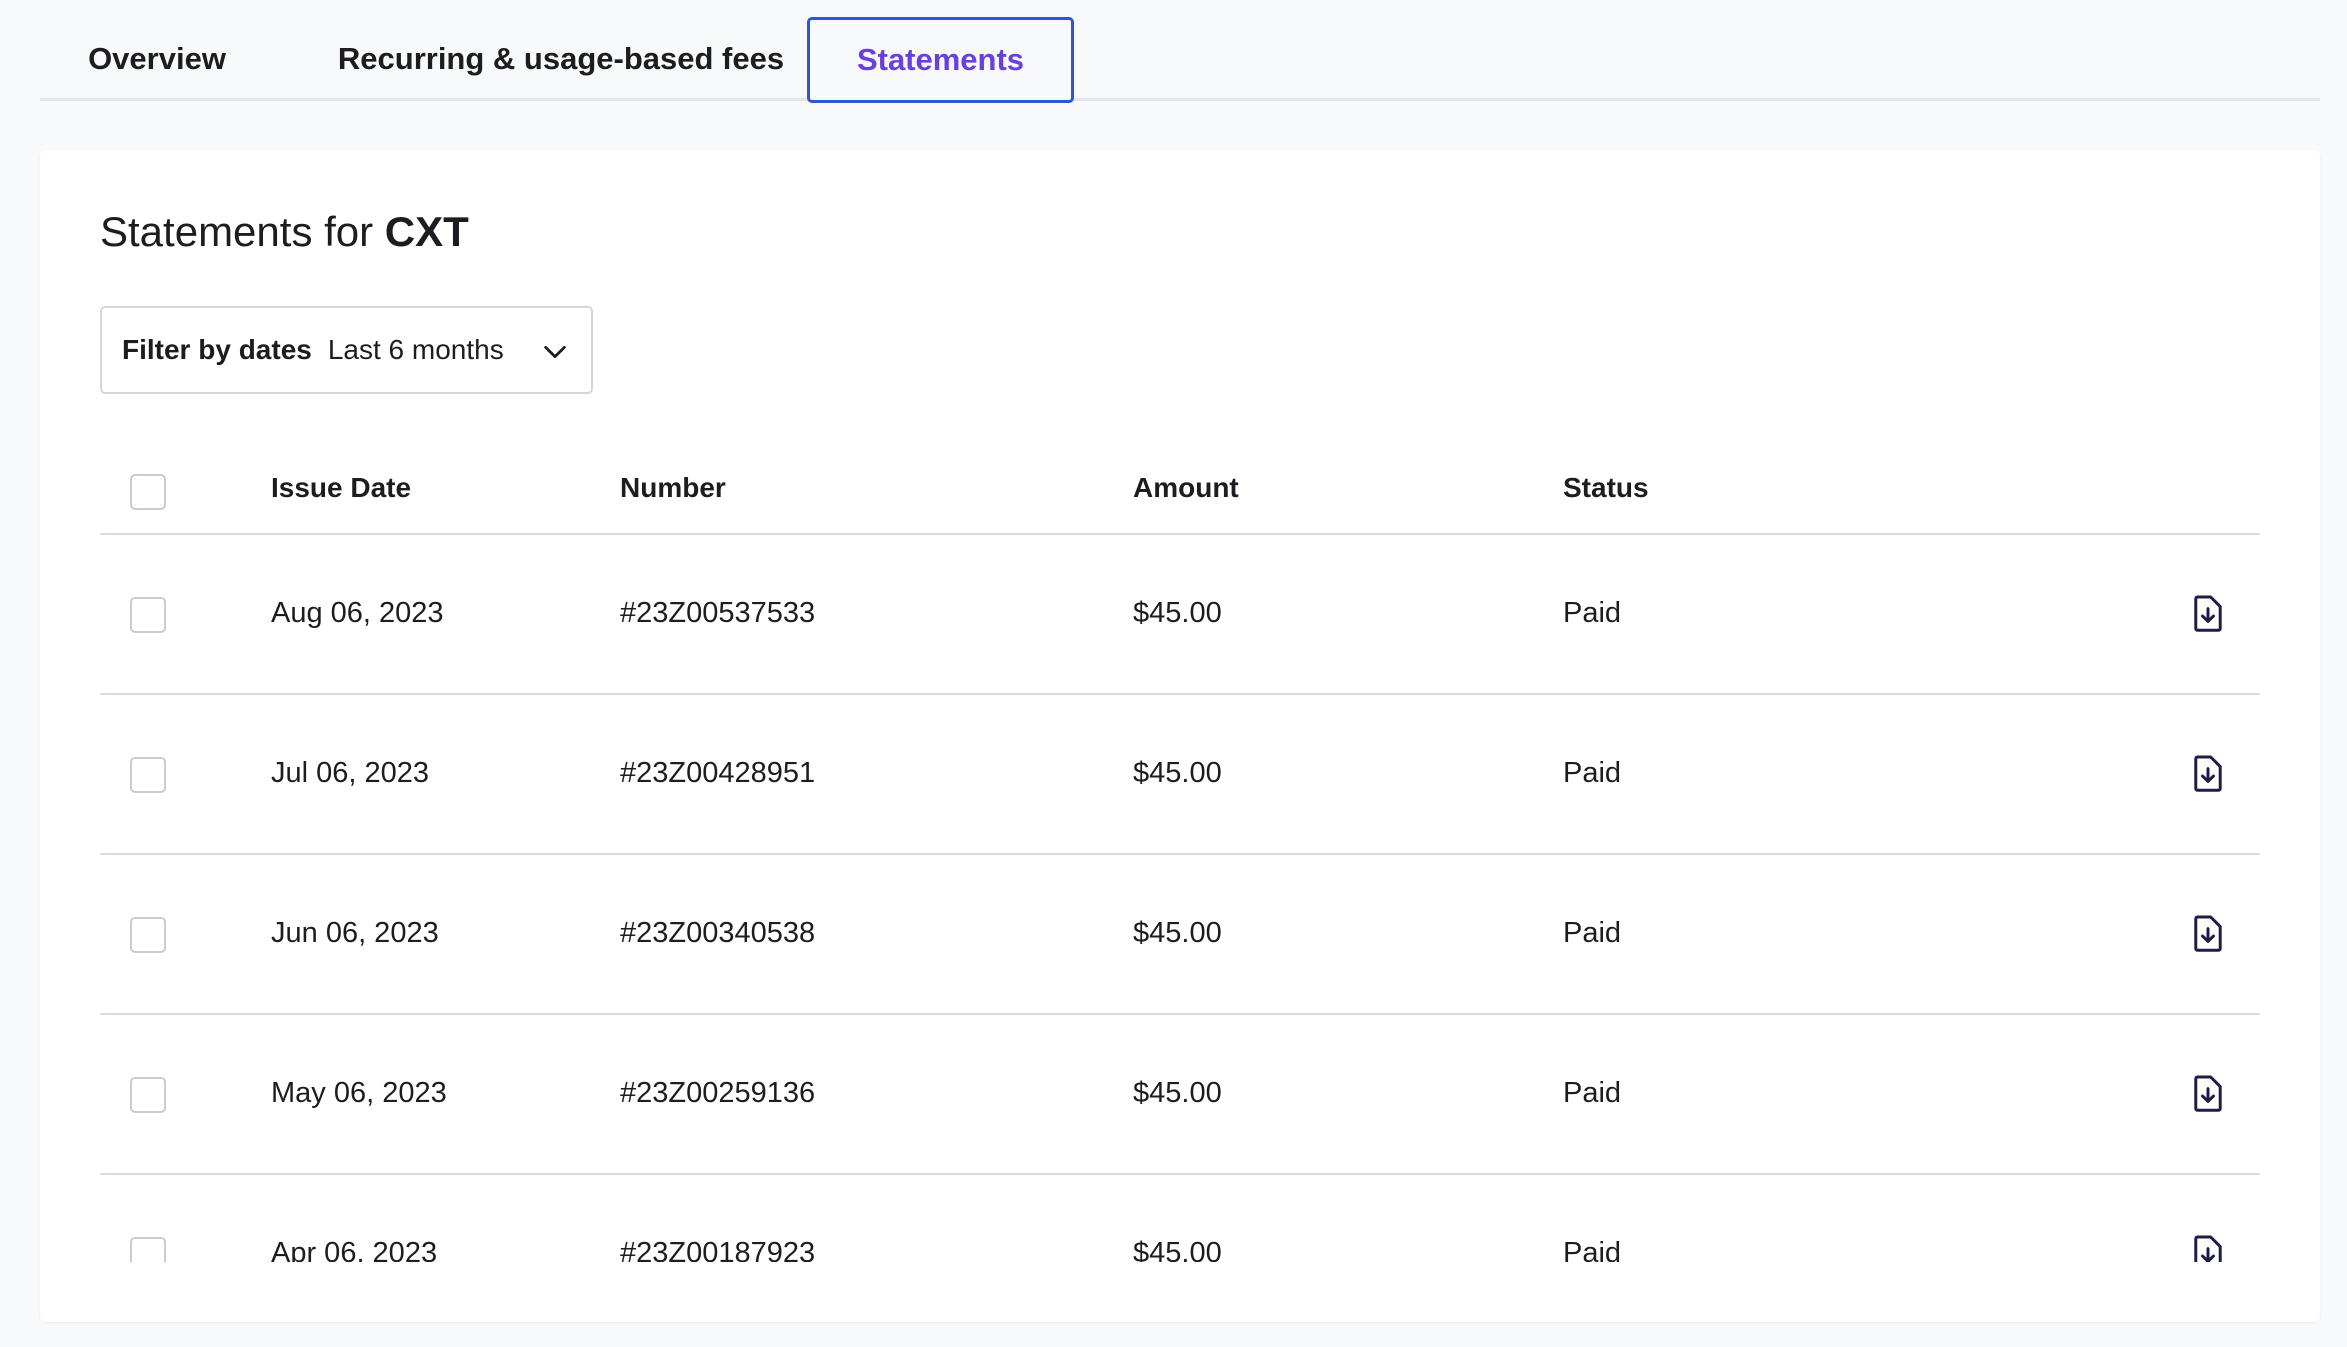 This screenshot has height=1347, width=2347. Describe the element at coordinates (561, 59) in the screenshot. I see `tab-recurring-usage-fees: Recurring & usage-based fees` at that location.